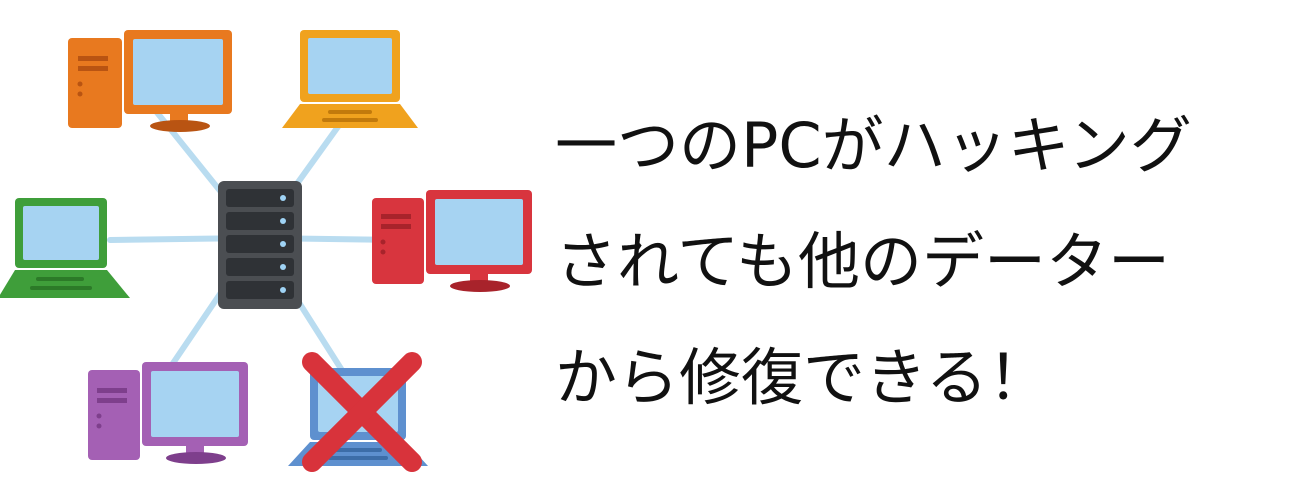 The width and height of the screenshot is (1300, 500). I want to click on server-icon, so click(260, 245).